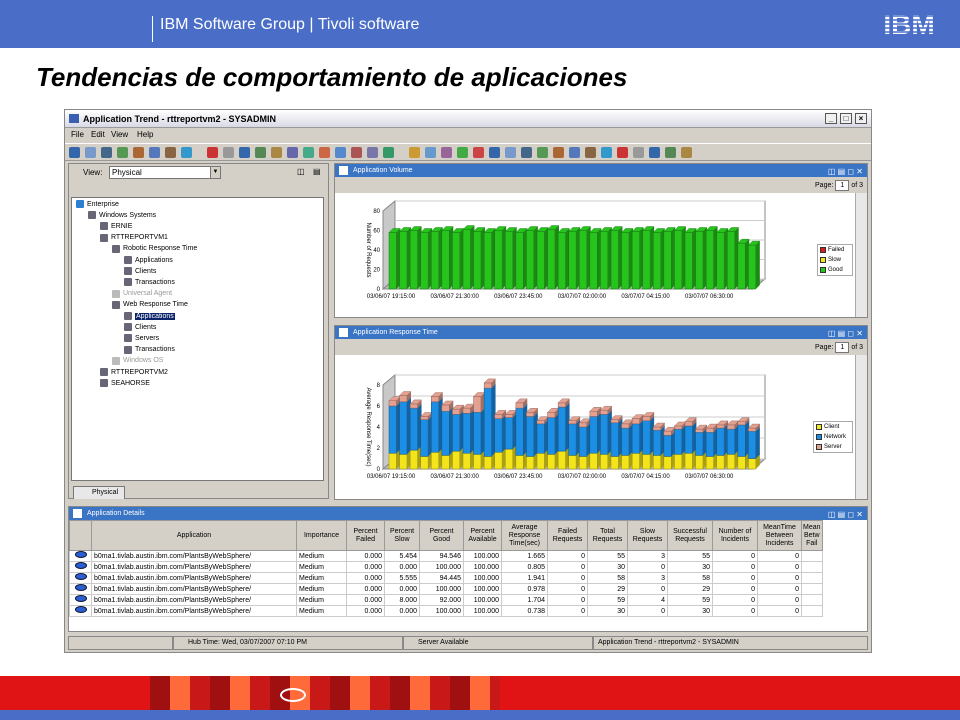 The image size is (960, 720). What do you see at coordinates (690, 535) in the screenshot?
I see `column-header: Successful Requests` at bounding box center [690, 535].